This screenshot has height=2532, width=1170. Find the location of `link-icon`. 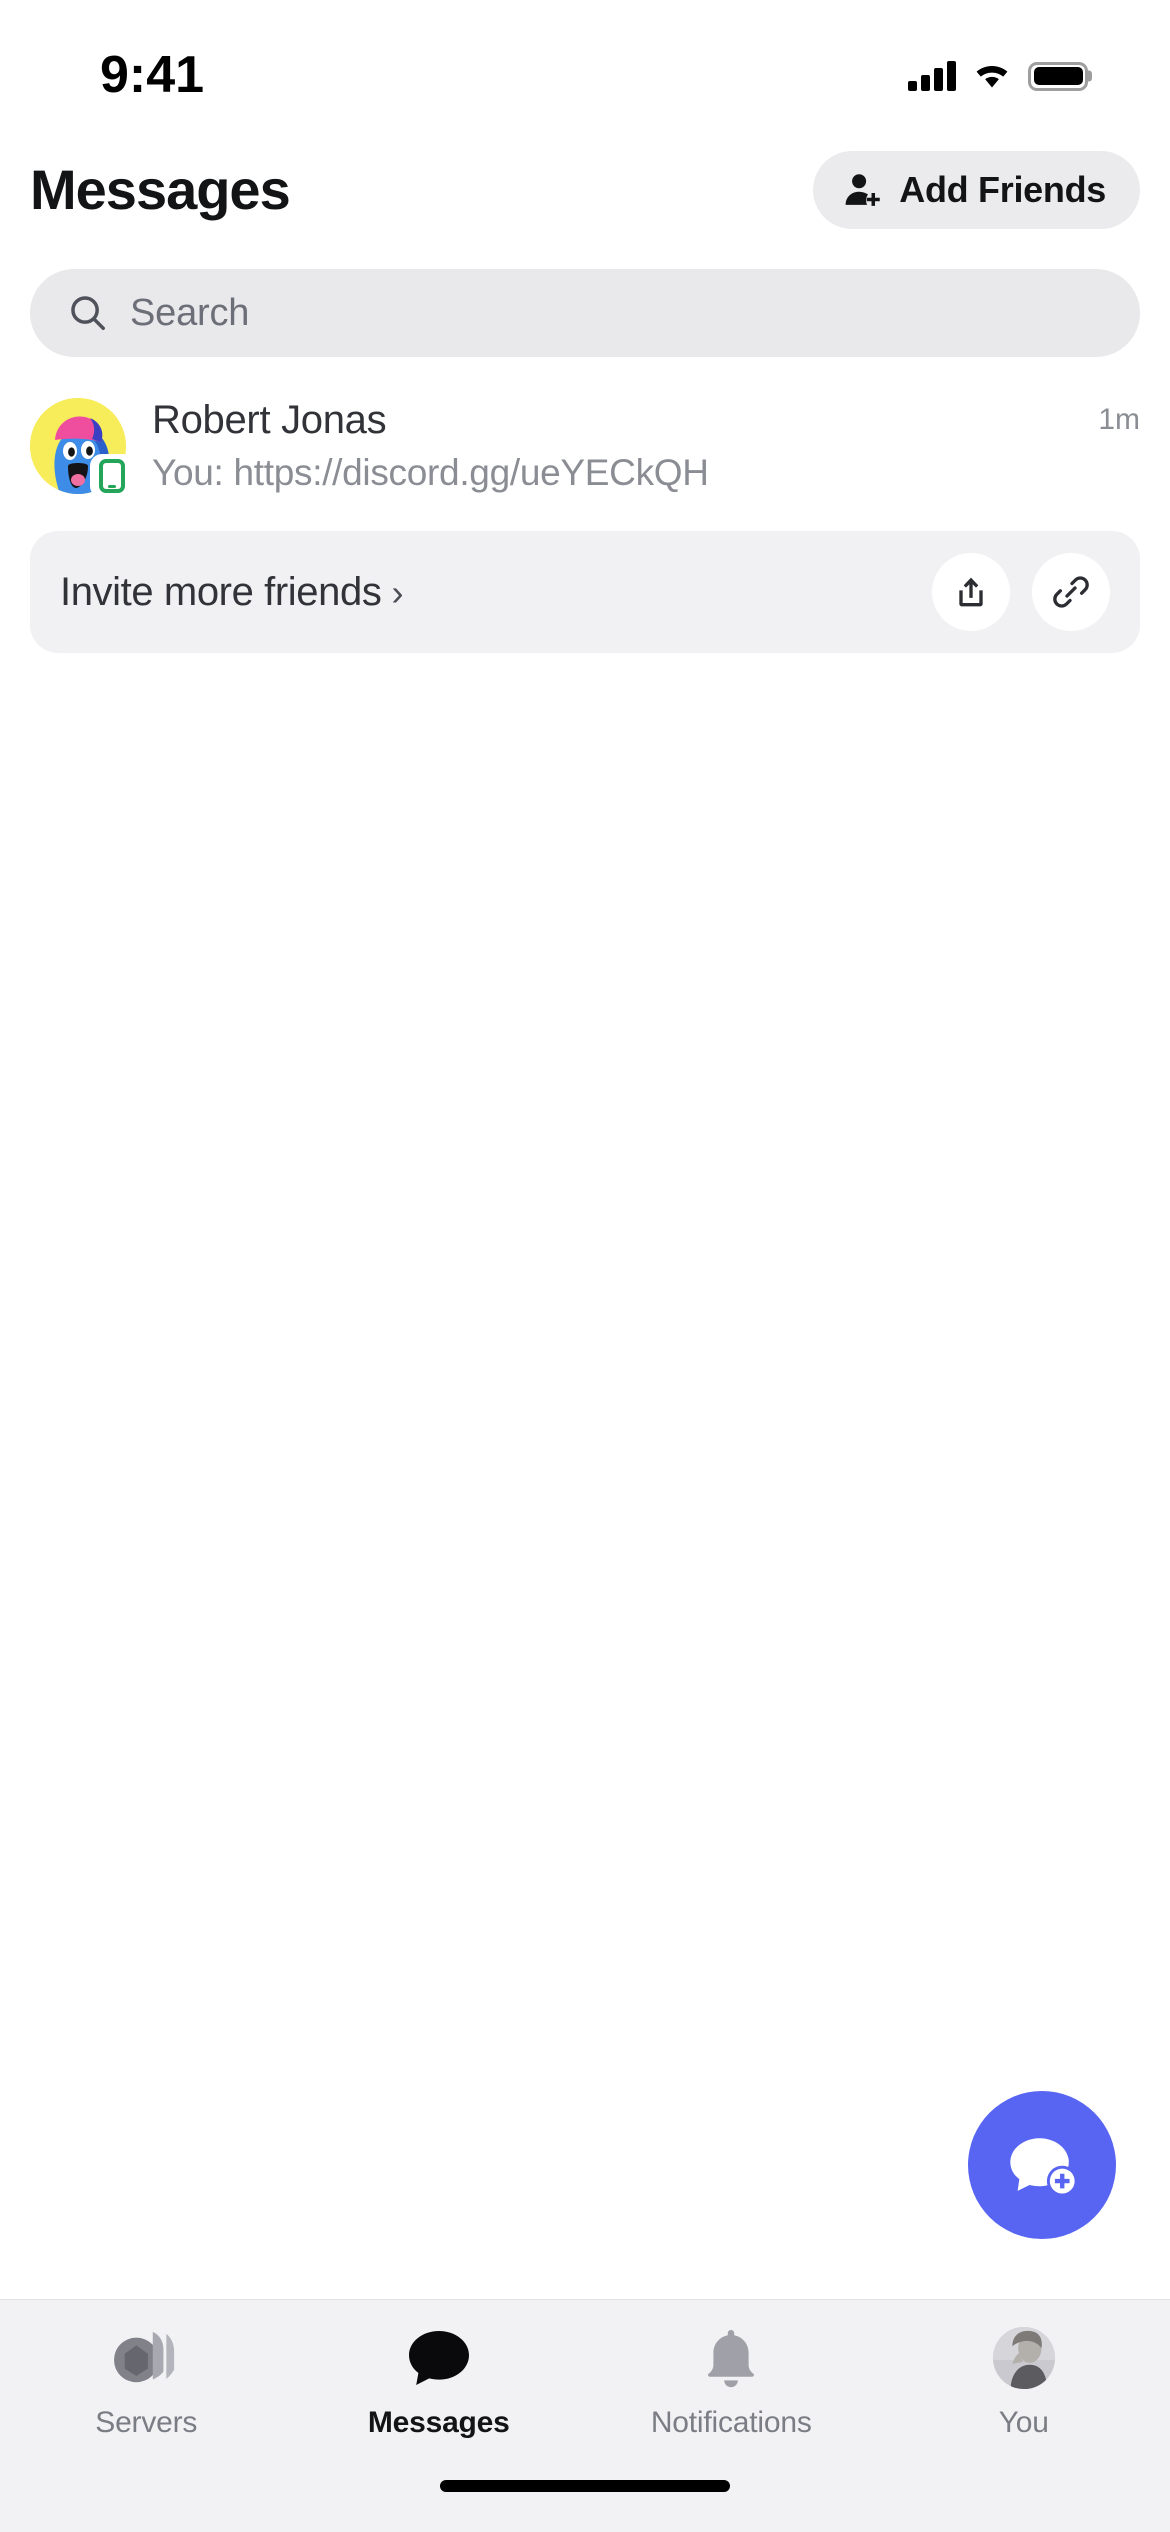

link-icon is located at coordinates (1071, 592).